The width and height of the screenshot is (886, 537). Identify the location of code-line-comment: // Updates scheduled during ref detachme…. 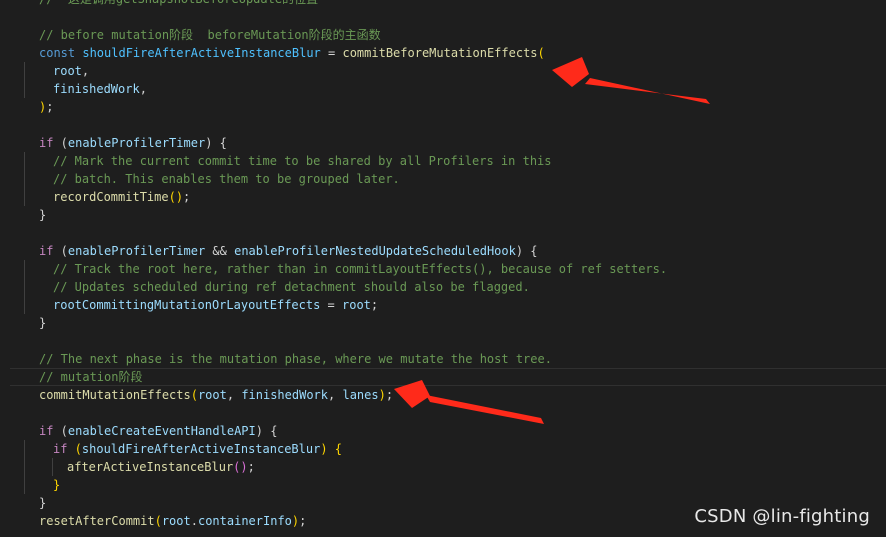
(443, 287).